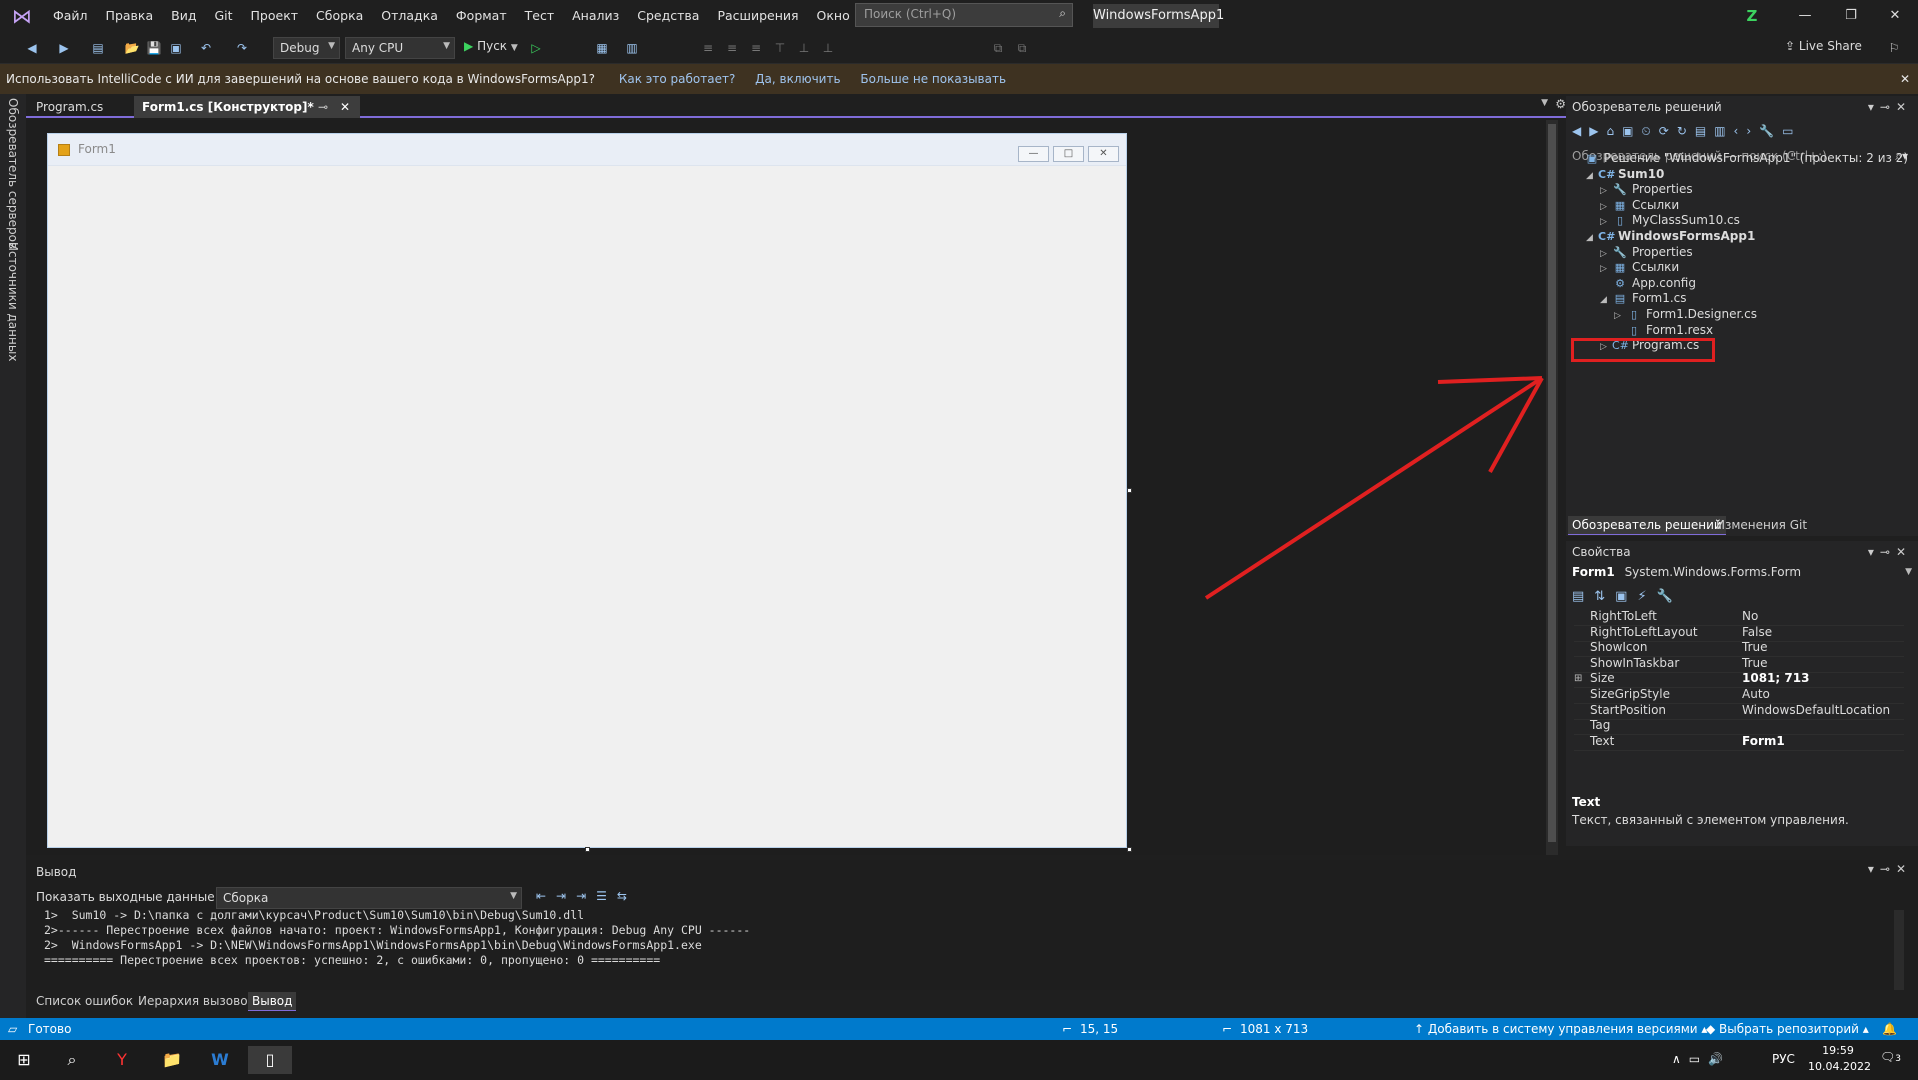  Describe the element at coordinates (1890, 1057) in the screenshot. I see `action-center-icon: 🗨3` at that location.